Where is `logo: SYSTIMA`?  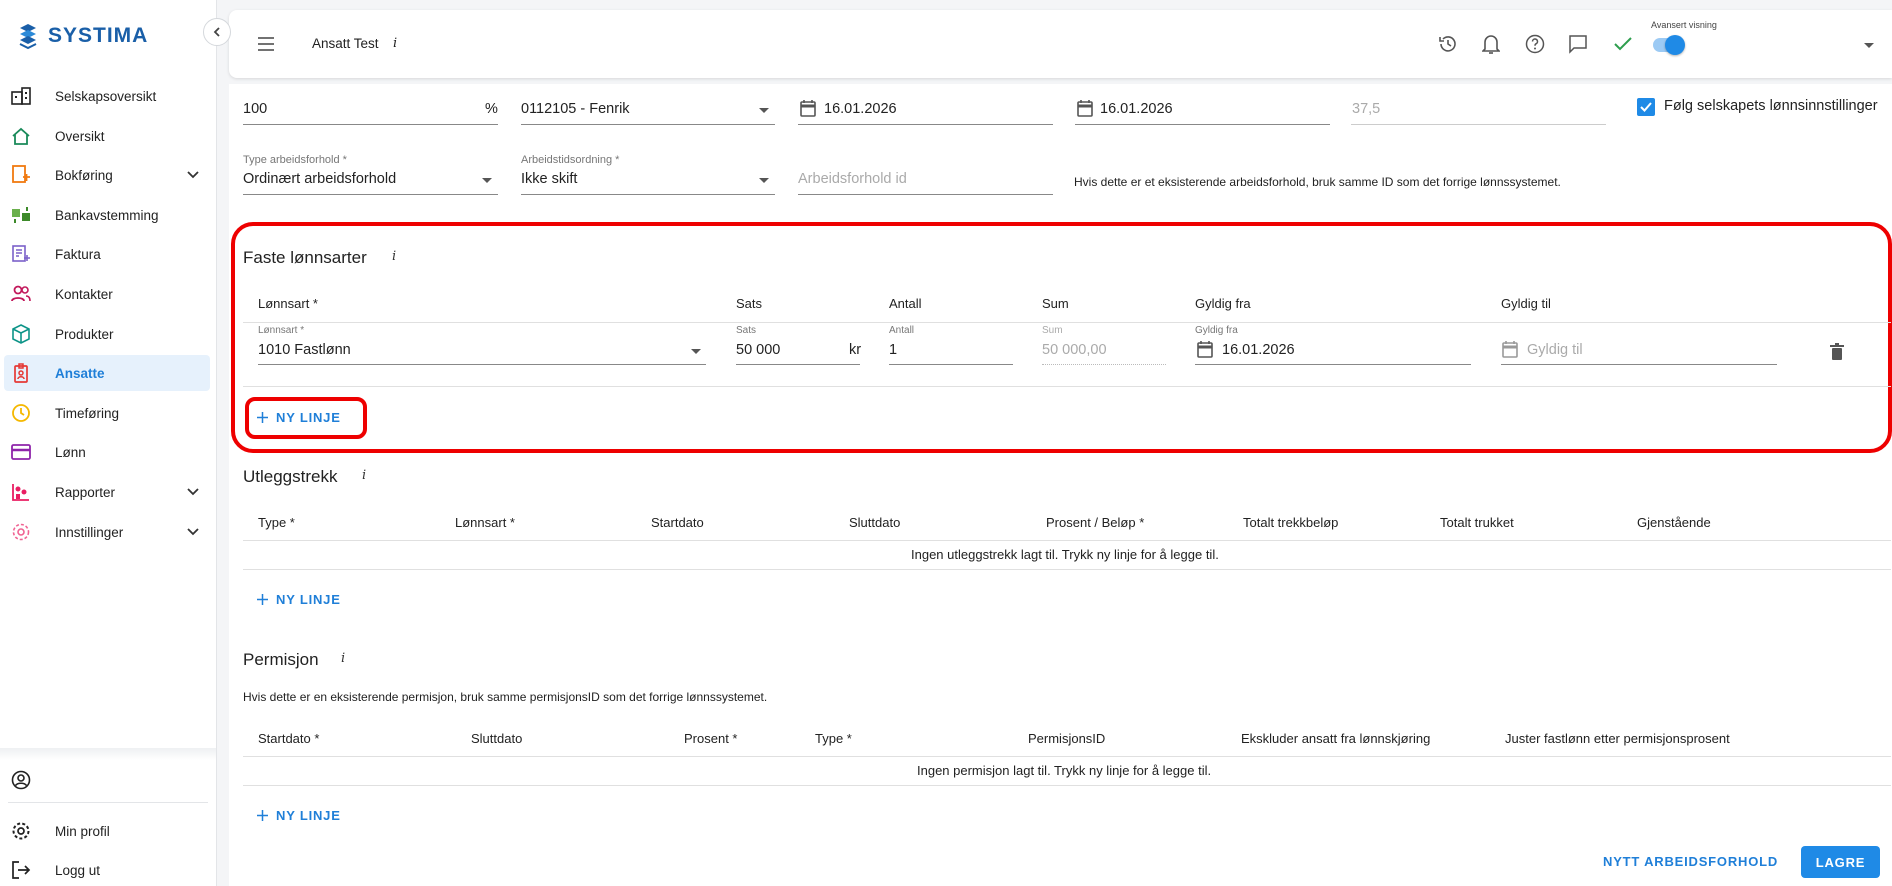
logo: SYSTIMA is located at coordinates (82, 36).